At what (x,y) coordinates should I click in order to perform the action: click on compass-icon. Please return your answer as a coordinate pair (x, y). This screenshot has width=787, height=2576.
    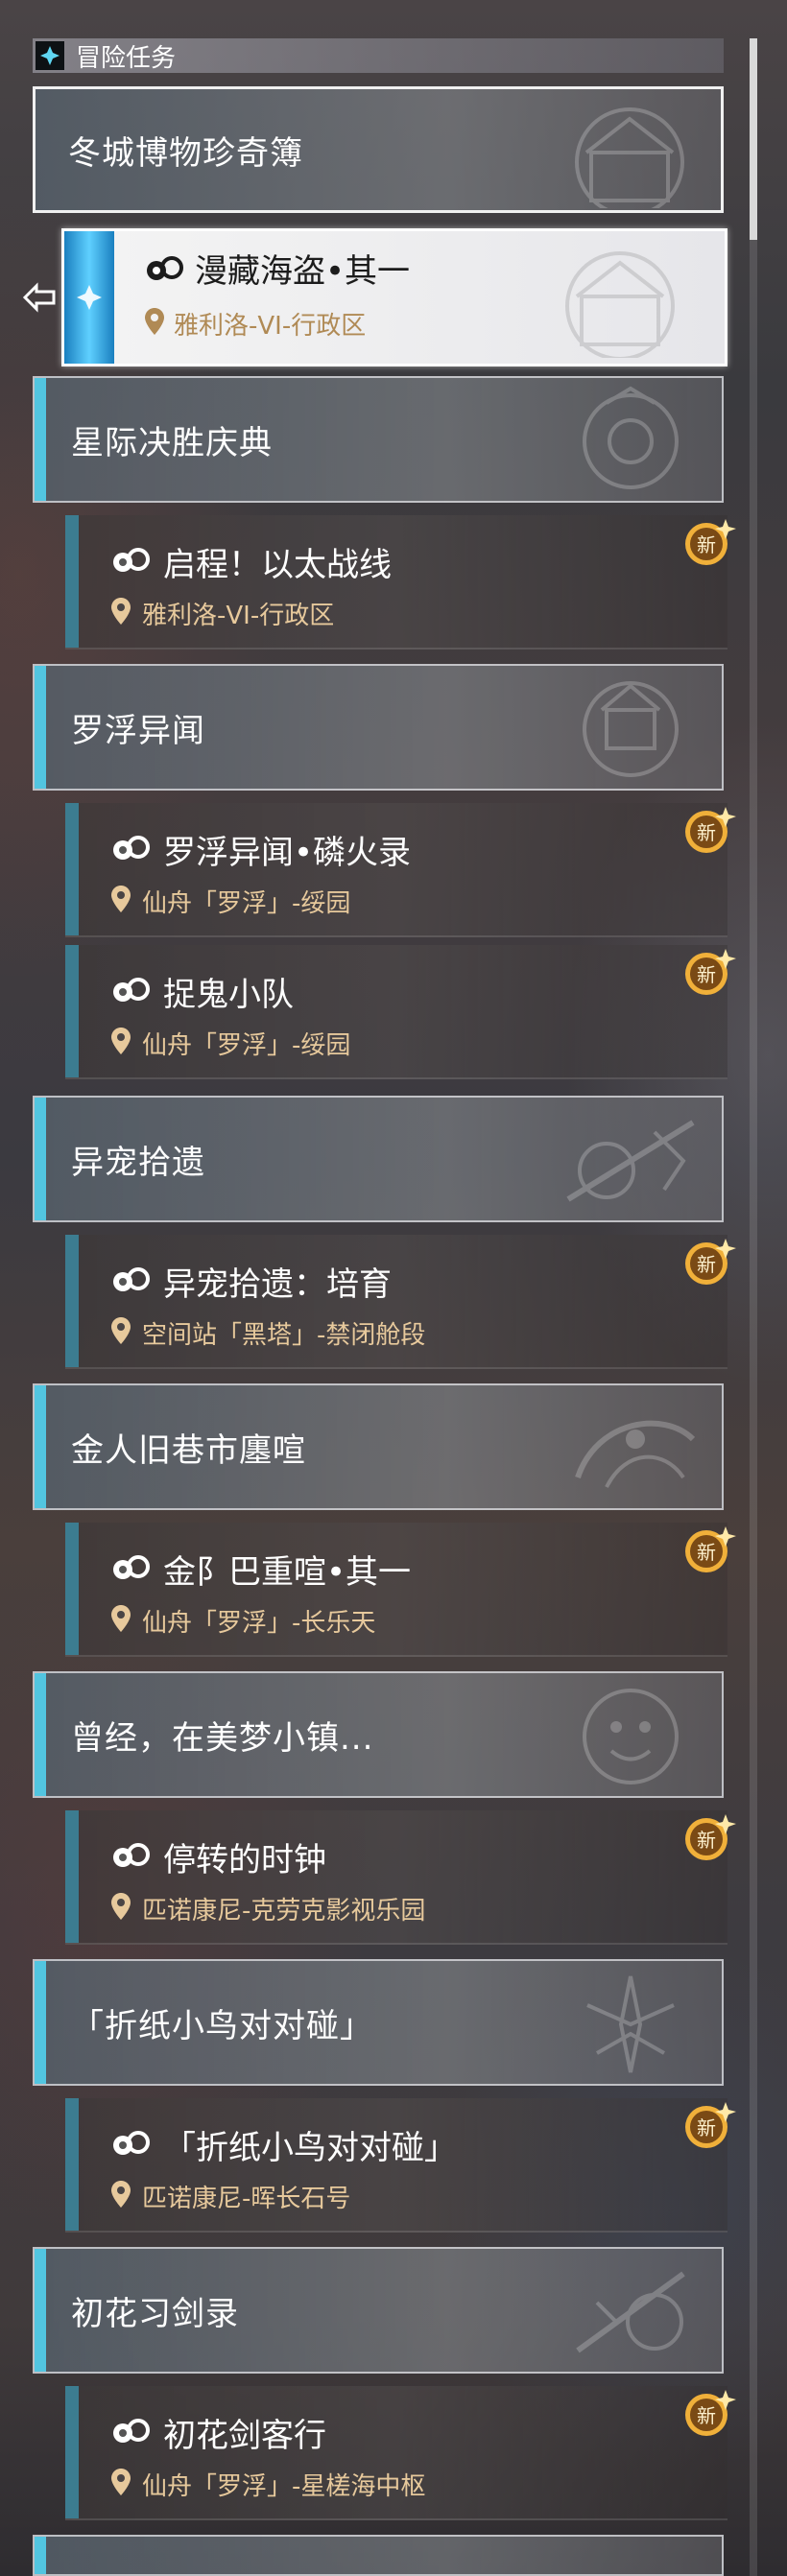
    Looking at the image, I should click on (89, 297).